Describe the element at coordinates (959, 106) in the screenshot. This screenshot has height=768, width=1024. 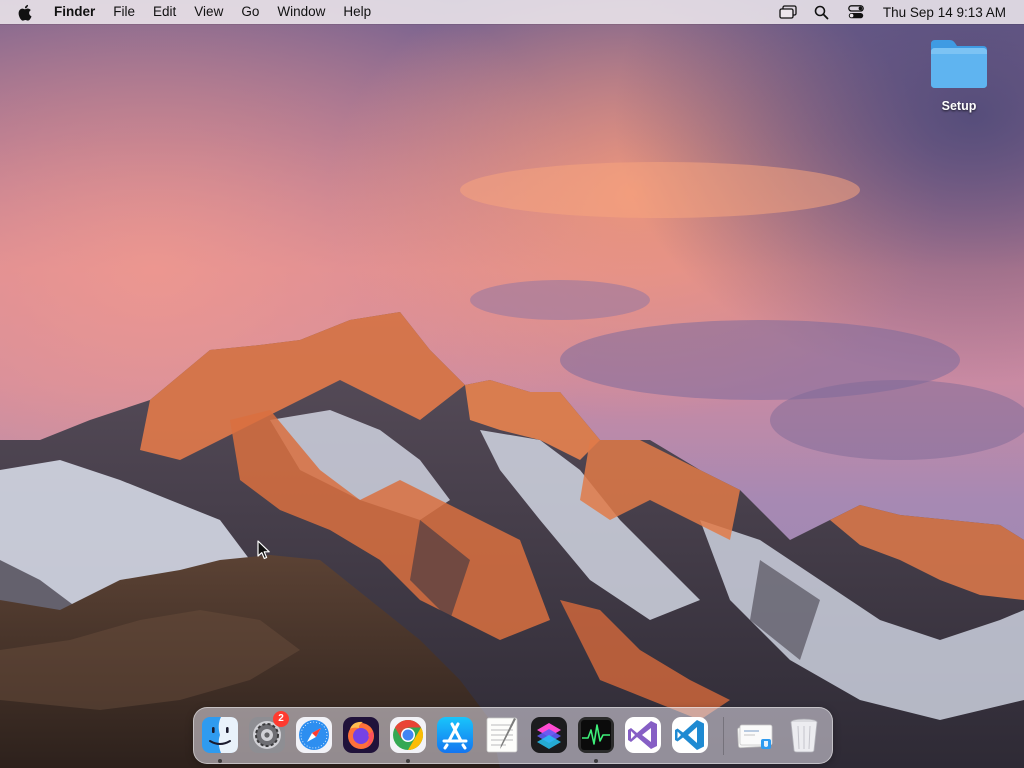
I see `desktop-item-label: Setup` at that location.